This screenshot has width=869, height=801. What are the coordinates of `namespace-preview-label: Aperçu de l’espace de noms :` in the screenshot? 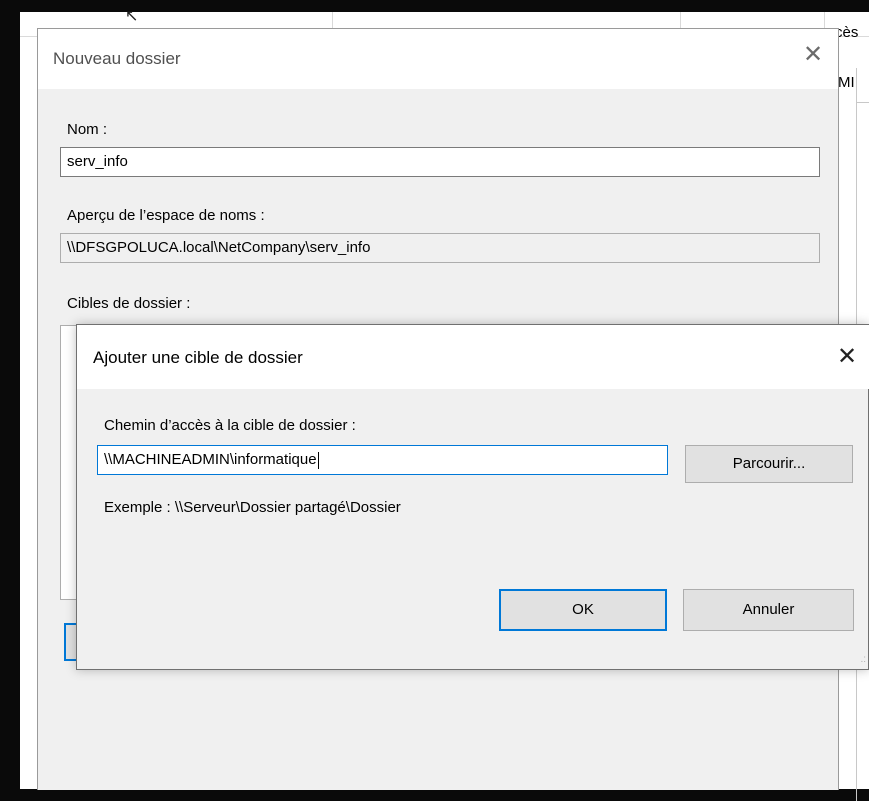 It's located at (166, 215).